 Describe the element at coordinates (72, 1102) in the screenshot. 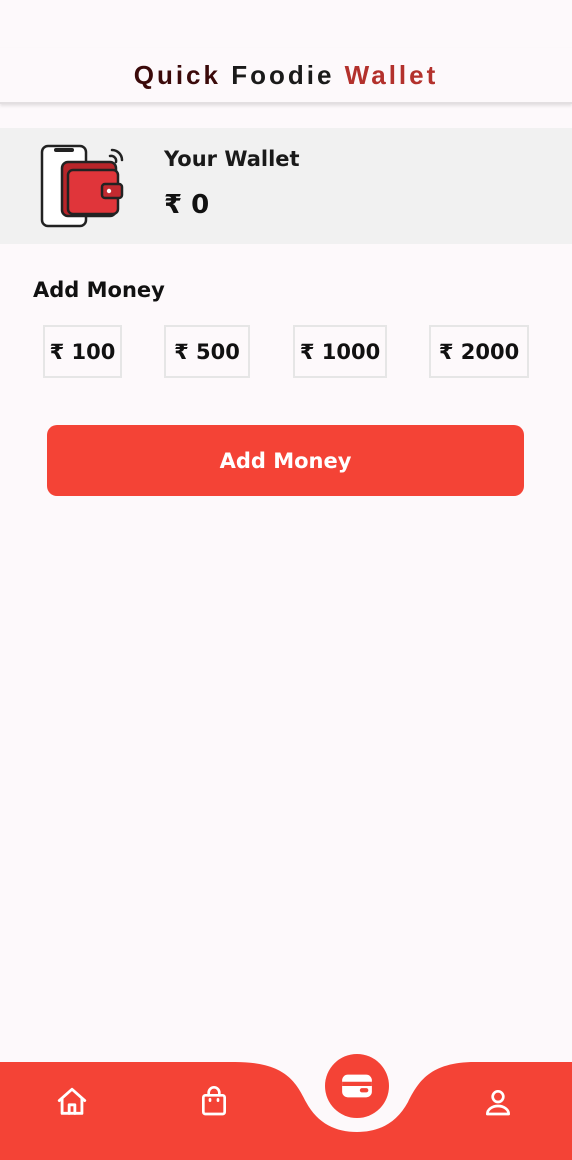

I see `home-icon` at that location.